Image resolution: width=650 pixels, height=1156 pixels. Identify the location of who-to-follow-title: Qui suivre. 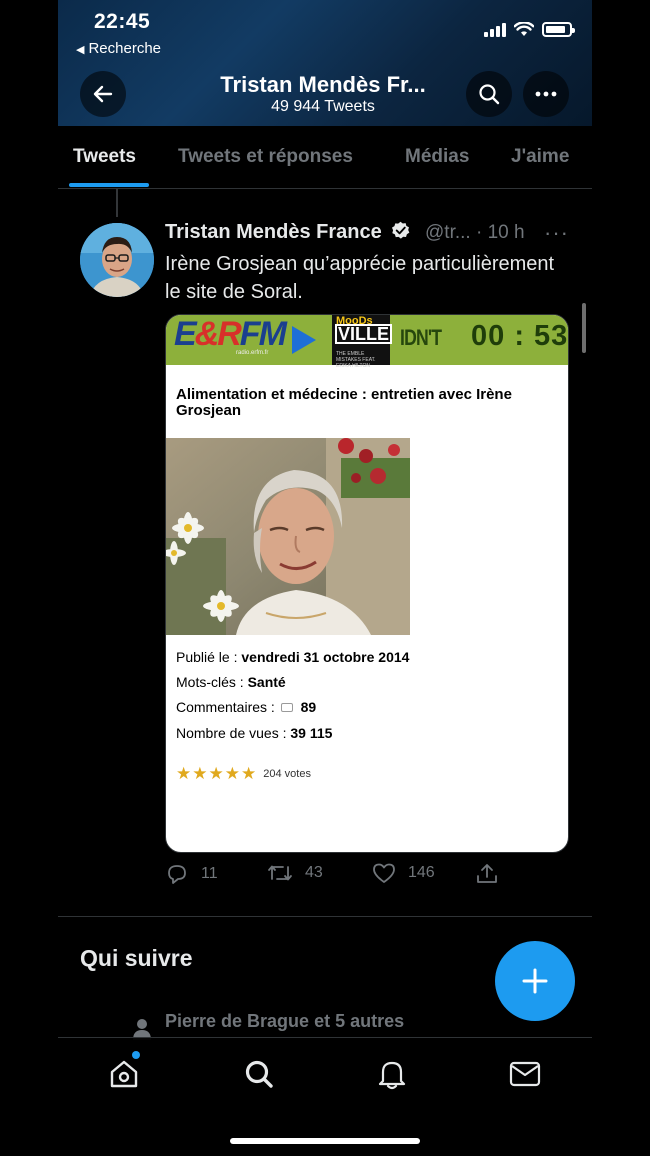
(136, 958).